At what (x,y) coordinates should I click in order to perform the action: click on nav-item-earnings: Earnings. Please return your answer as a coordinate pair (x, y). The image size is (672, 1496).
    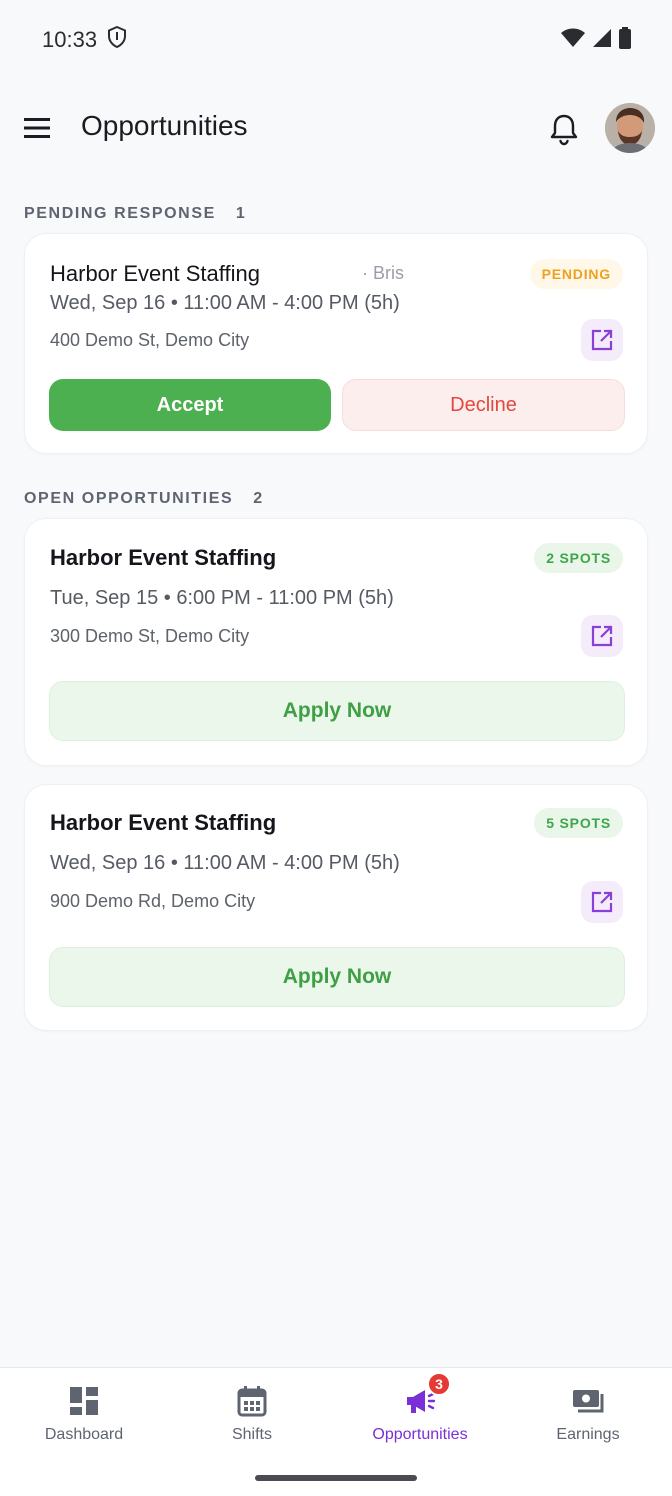
    Looking at the image, I should click on (588, 1419).